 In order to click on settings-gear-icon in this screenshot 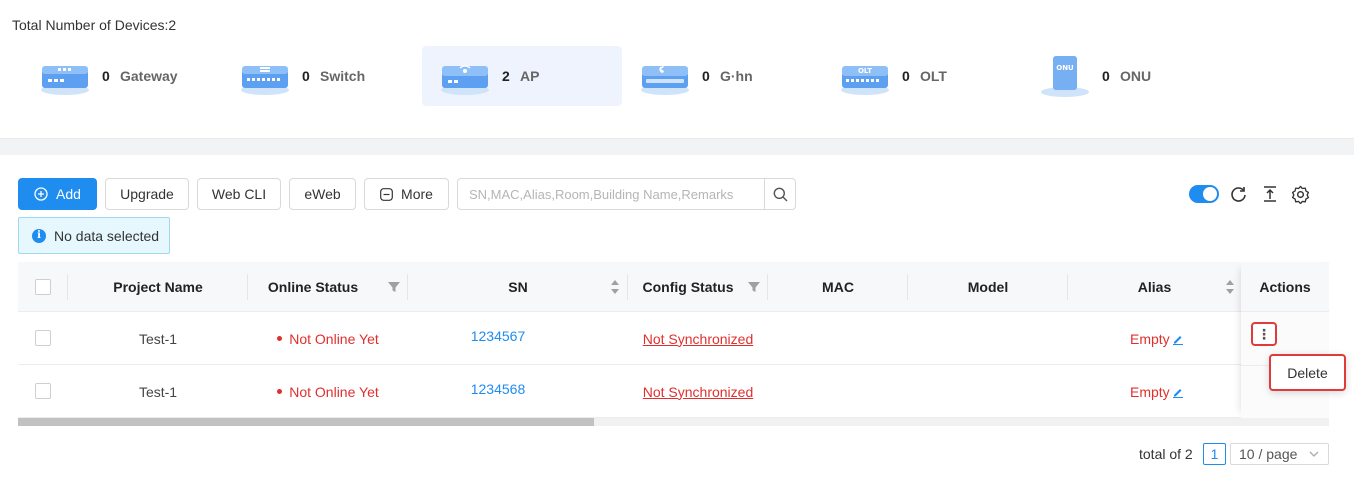, I will do `click(1300, 194)`.